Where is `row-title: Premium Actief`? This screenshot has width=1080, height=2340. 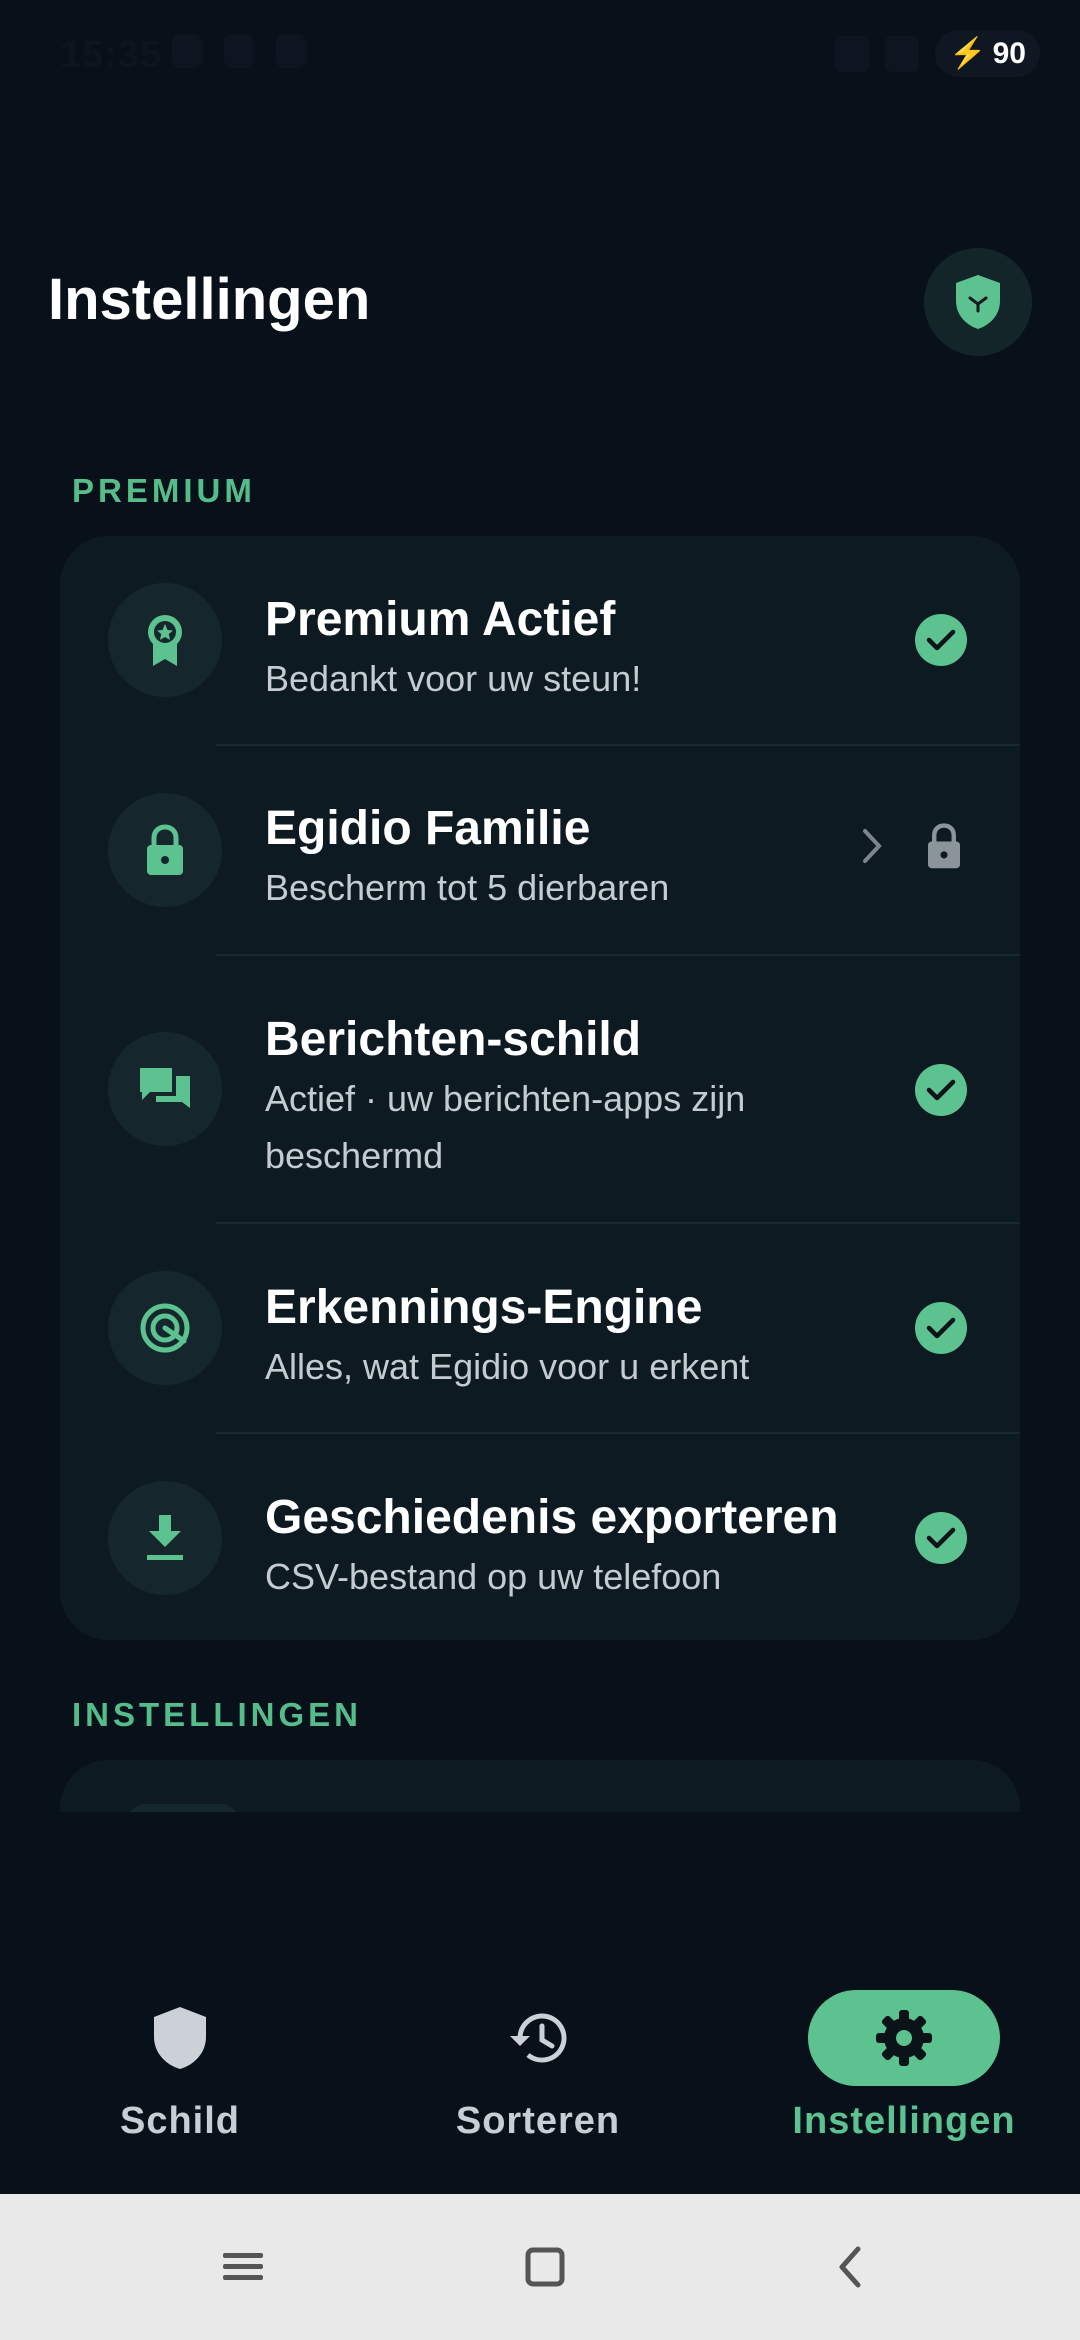
row-title: Premium Actief is located at coordinates (440, 619).